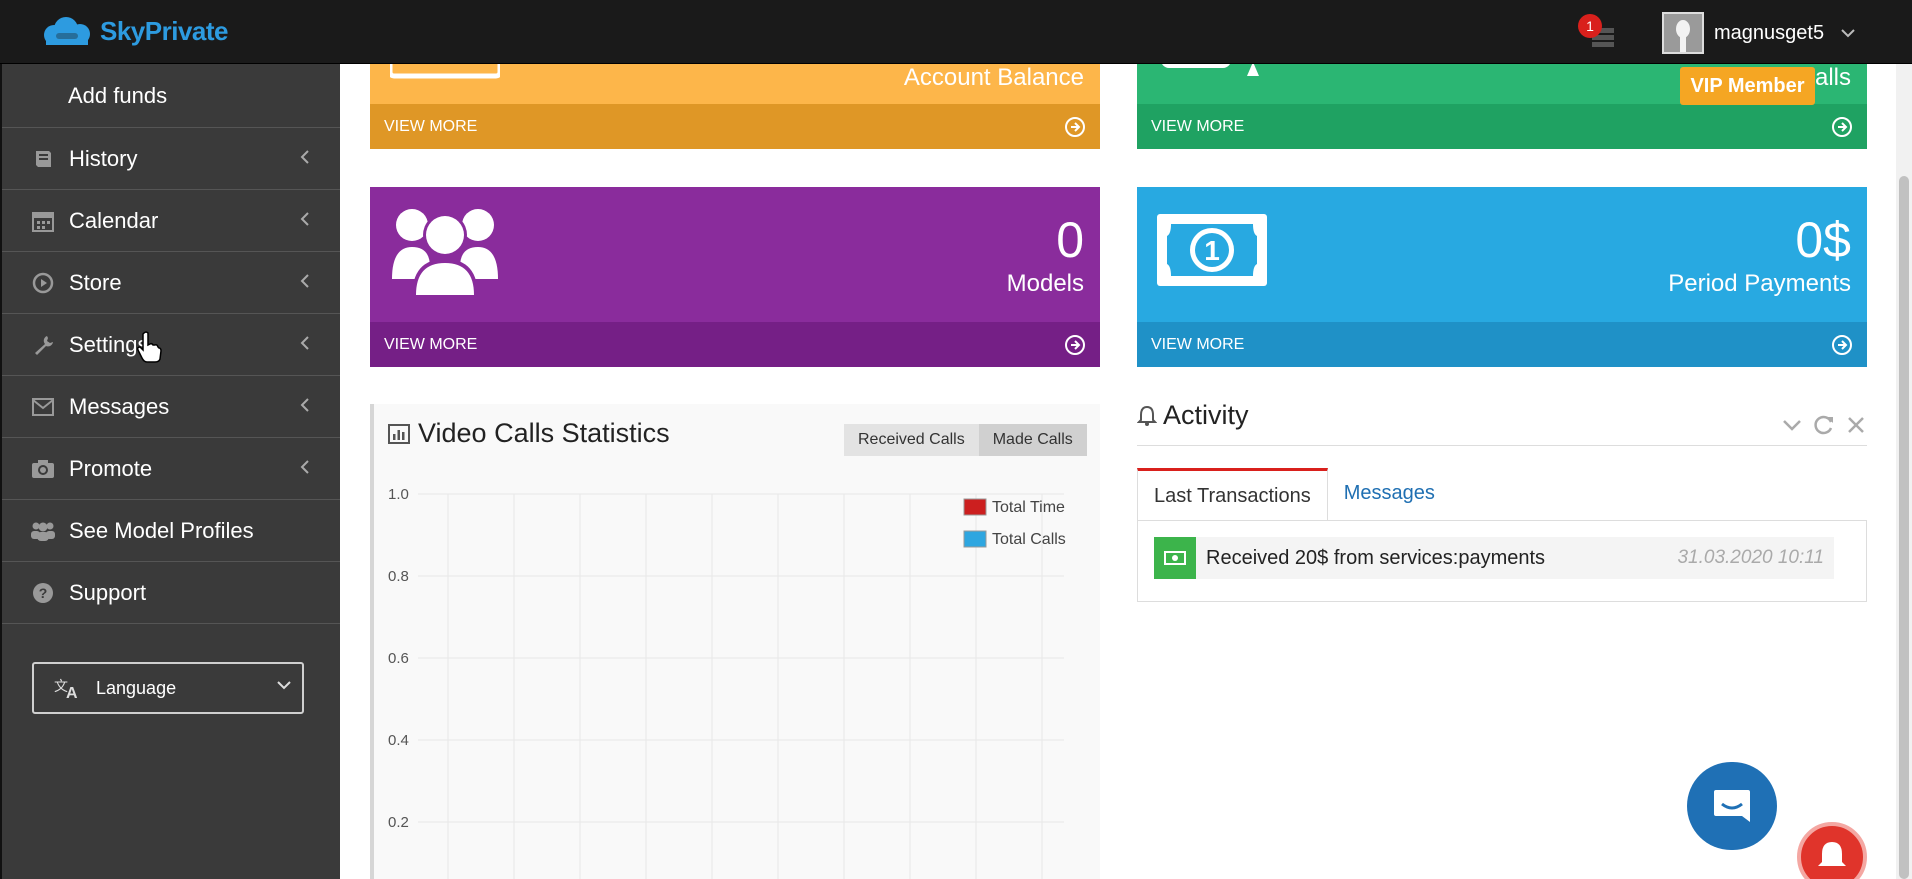 This screenshot has width=1912, height=879. Describe the element at coordinates (1747, 86) in the screenshot. I see `vip-member-badge: VIP Member` at that location.